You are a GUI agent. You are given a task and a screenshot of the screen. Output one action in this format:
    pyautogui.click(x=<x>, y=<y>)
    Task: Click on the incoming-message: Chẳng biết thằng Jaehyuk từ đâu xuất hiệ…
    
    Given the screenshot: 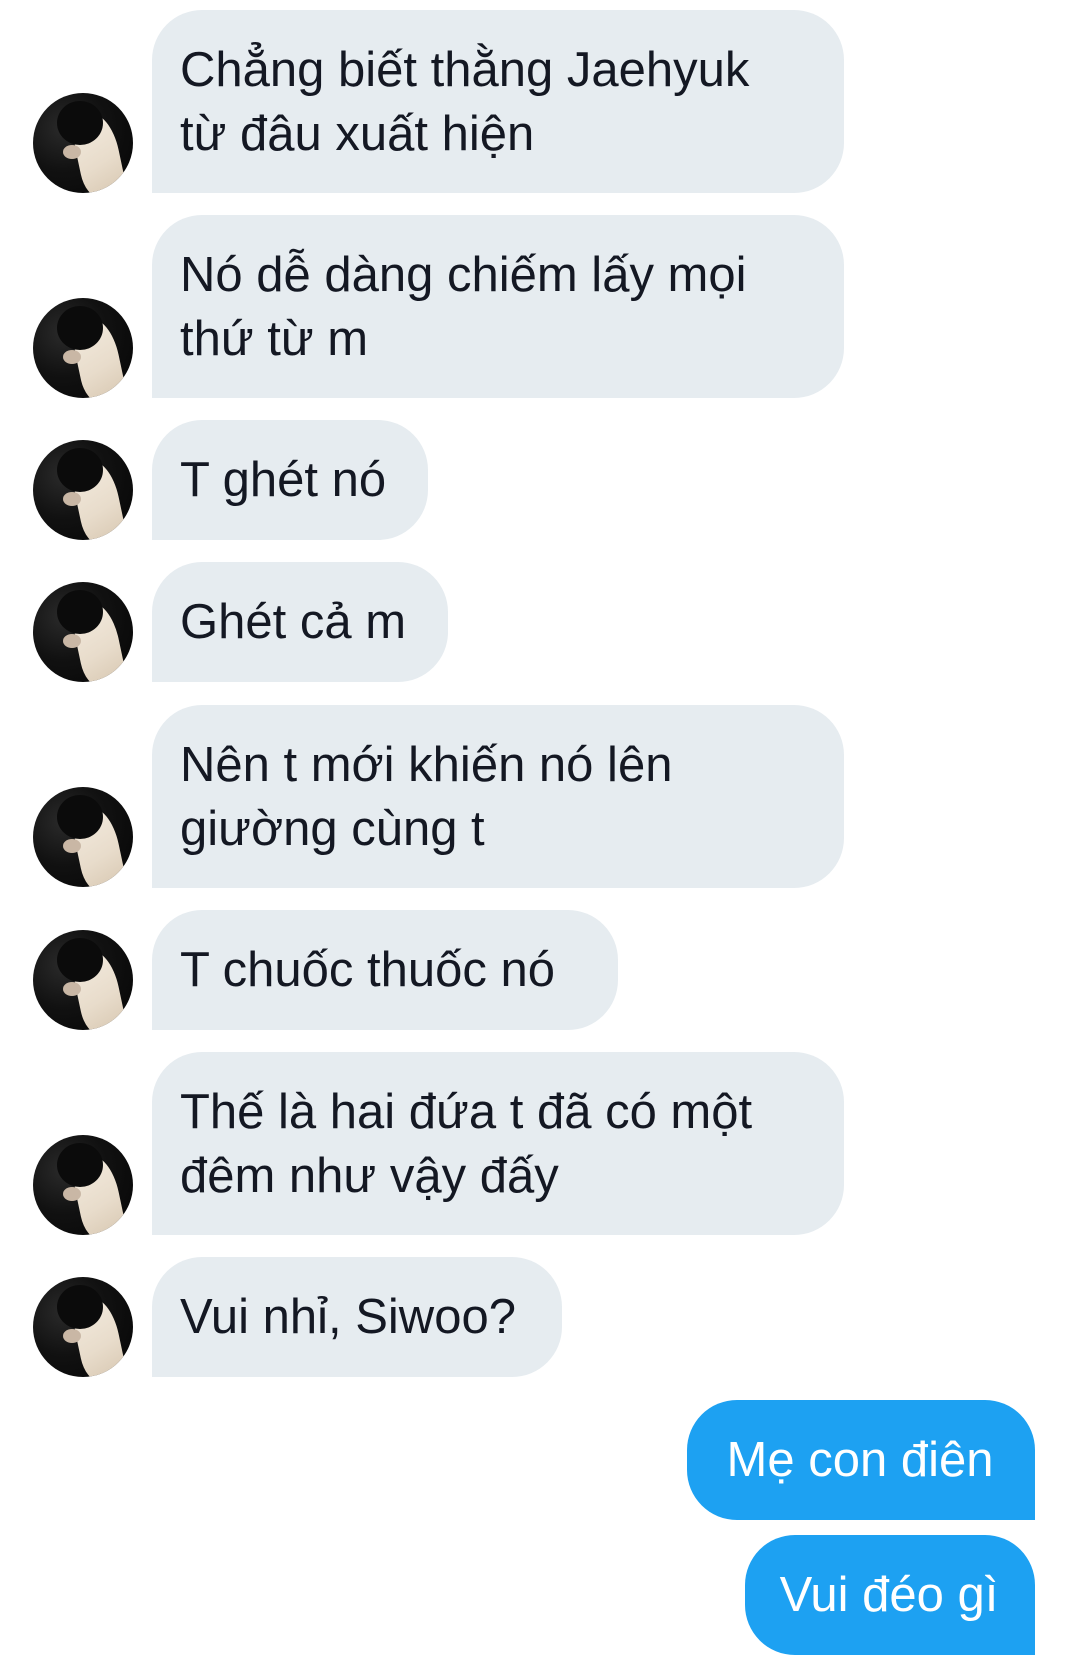 What is the action you would take?
    pyautogui.click(x=498, y=101)
    